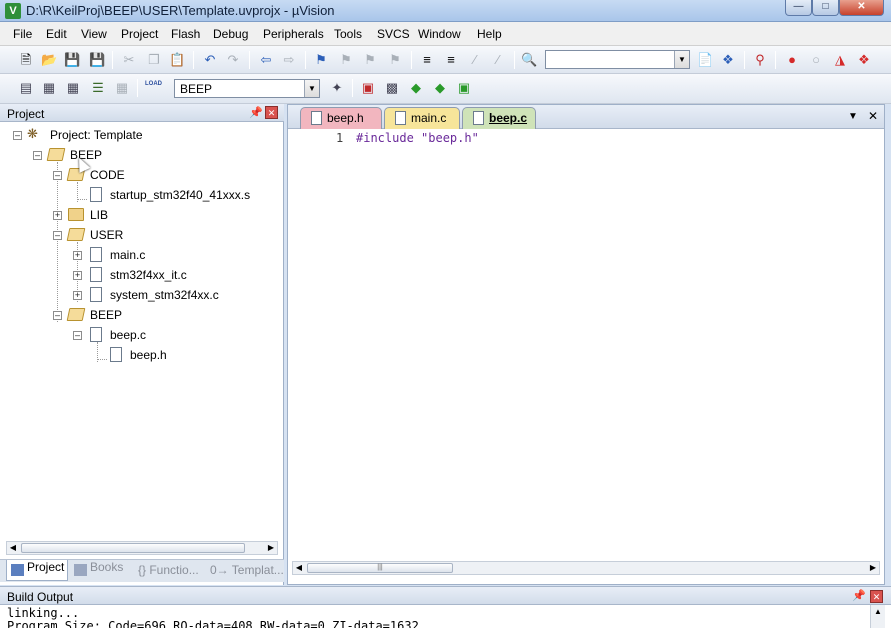  What do you see at coordinates (440, 88) in the screenshot?
I see `select-packs-icon: ◆` at bounding box center [440, 88].